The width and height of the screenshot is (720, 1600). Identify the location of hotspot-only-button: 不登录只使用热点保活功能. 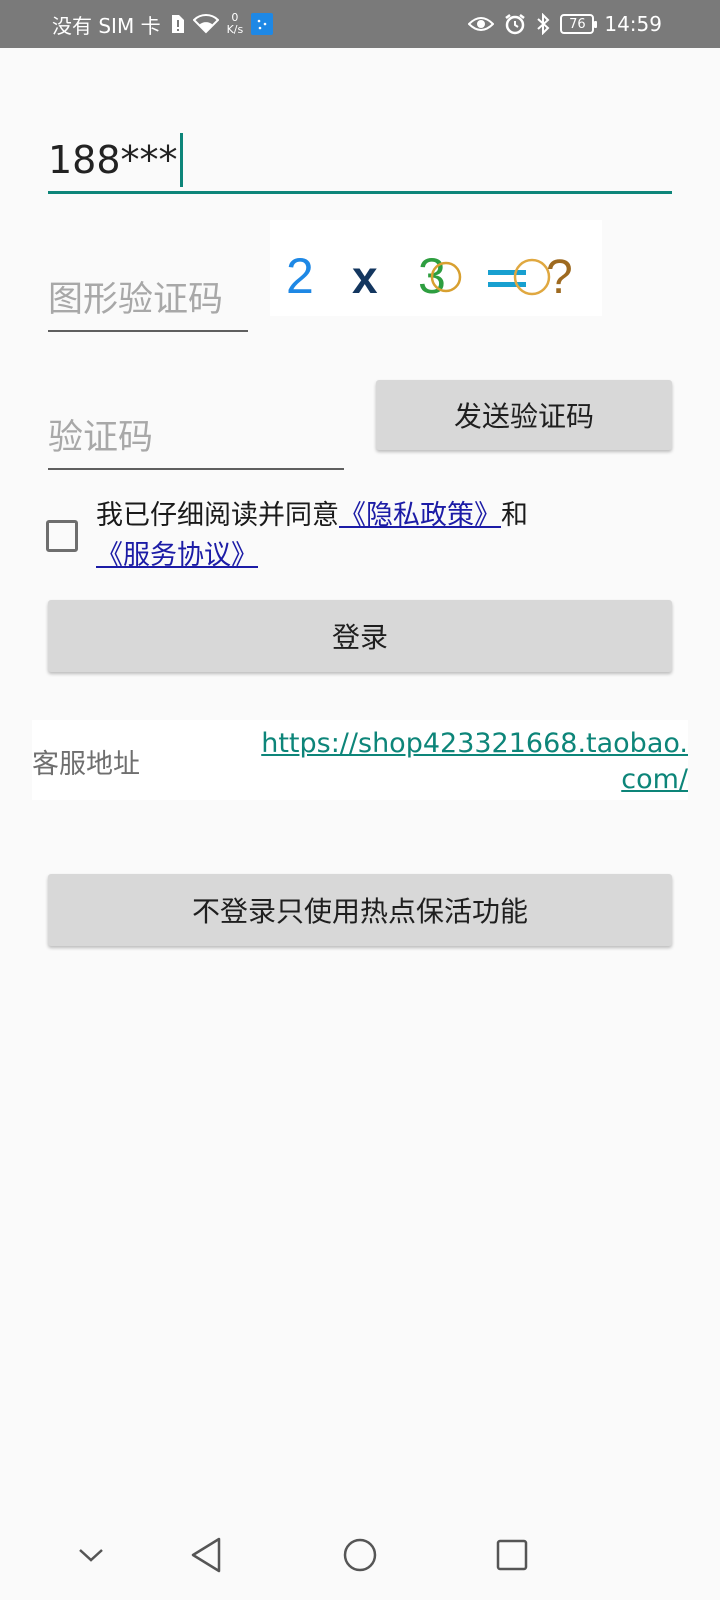
(360, 910).